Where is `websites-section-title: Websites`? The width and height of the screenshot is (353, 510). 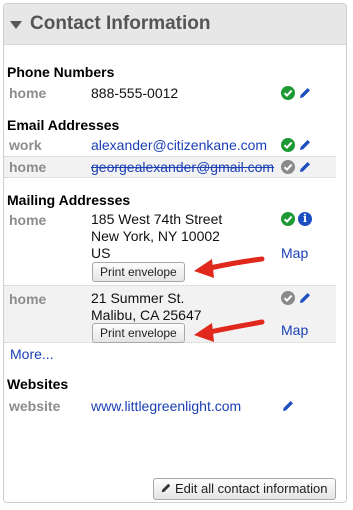
websites-section-title: Websites is located at coordinates (38, 384).